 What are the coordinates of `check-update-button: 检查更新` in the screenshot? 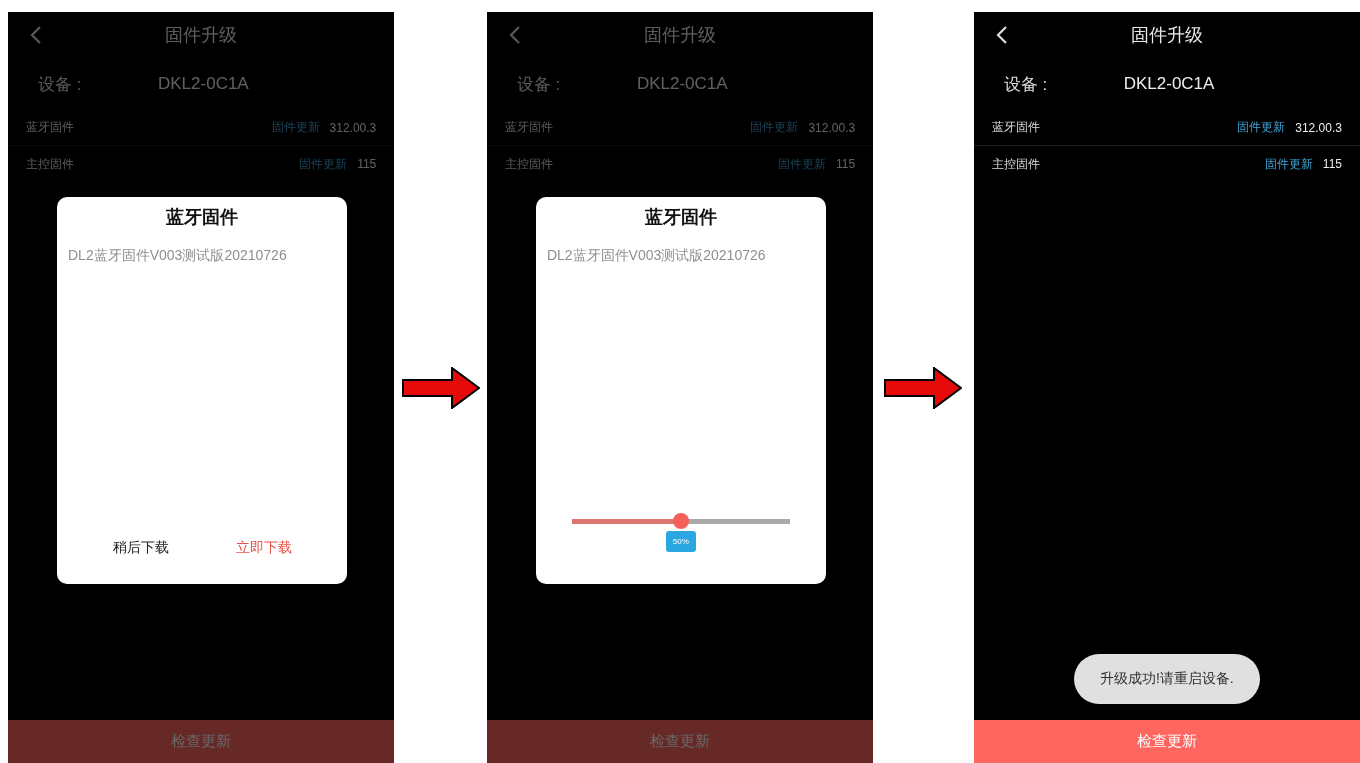 It's located at (1166, 741).